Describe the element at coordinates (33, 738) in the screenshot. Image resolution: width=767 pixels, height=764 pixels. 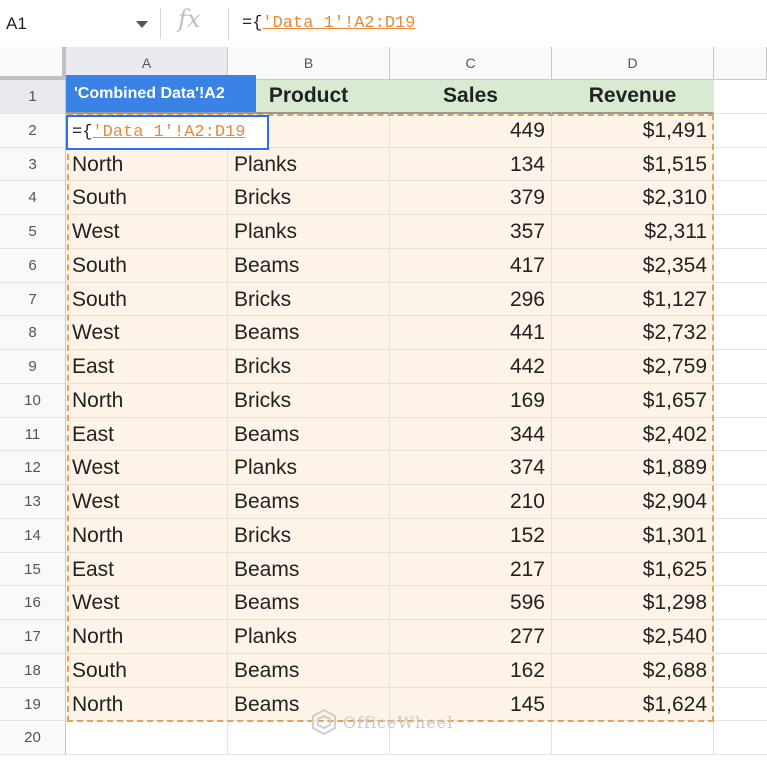
I see `row-header-20: 20` at that location.